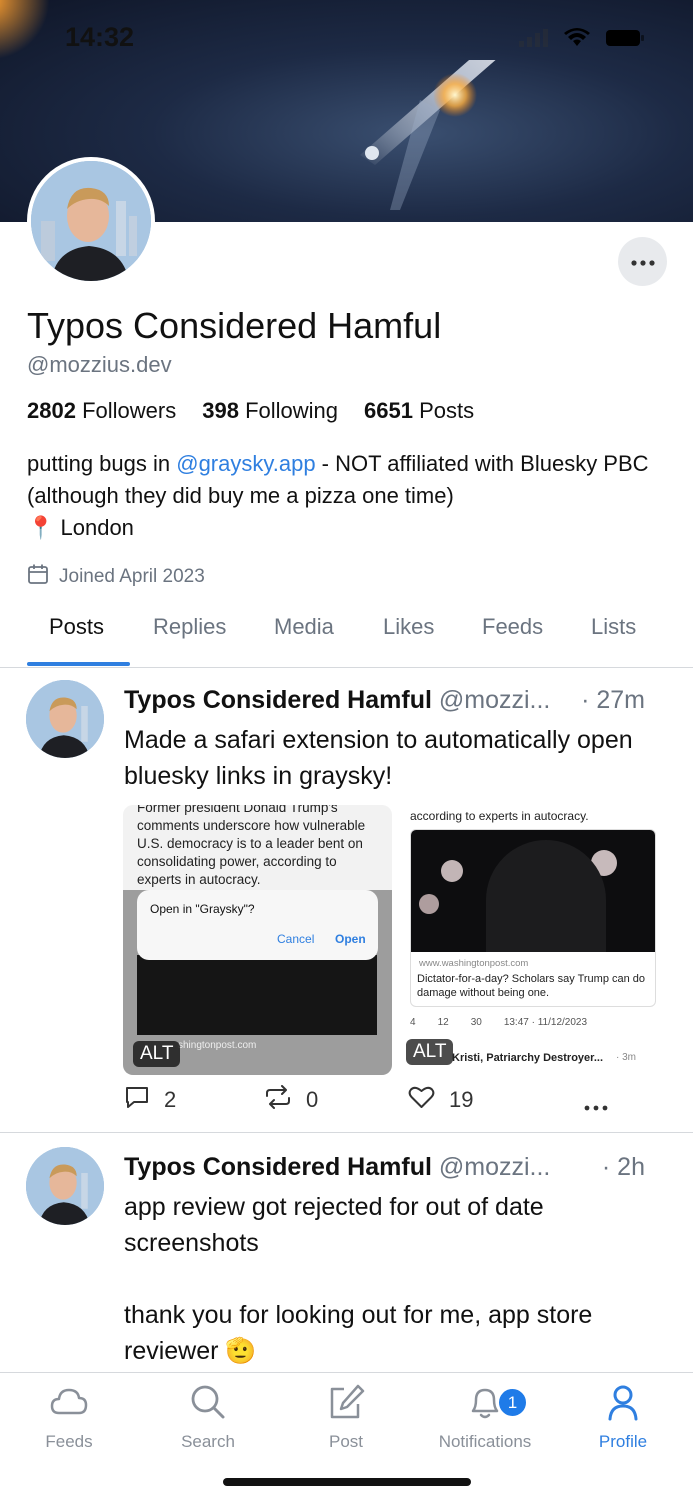 Image resolution: width=693 pixels, height=1500 pixels. What do you see at coordinates (69, 1404) in the screenshot?
I see `cloud-icon` at bounding box center [69, 1404].